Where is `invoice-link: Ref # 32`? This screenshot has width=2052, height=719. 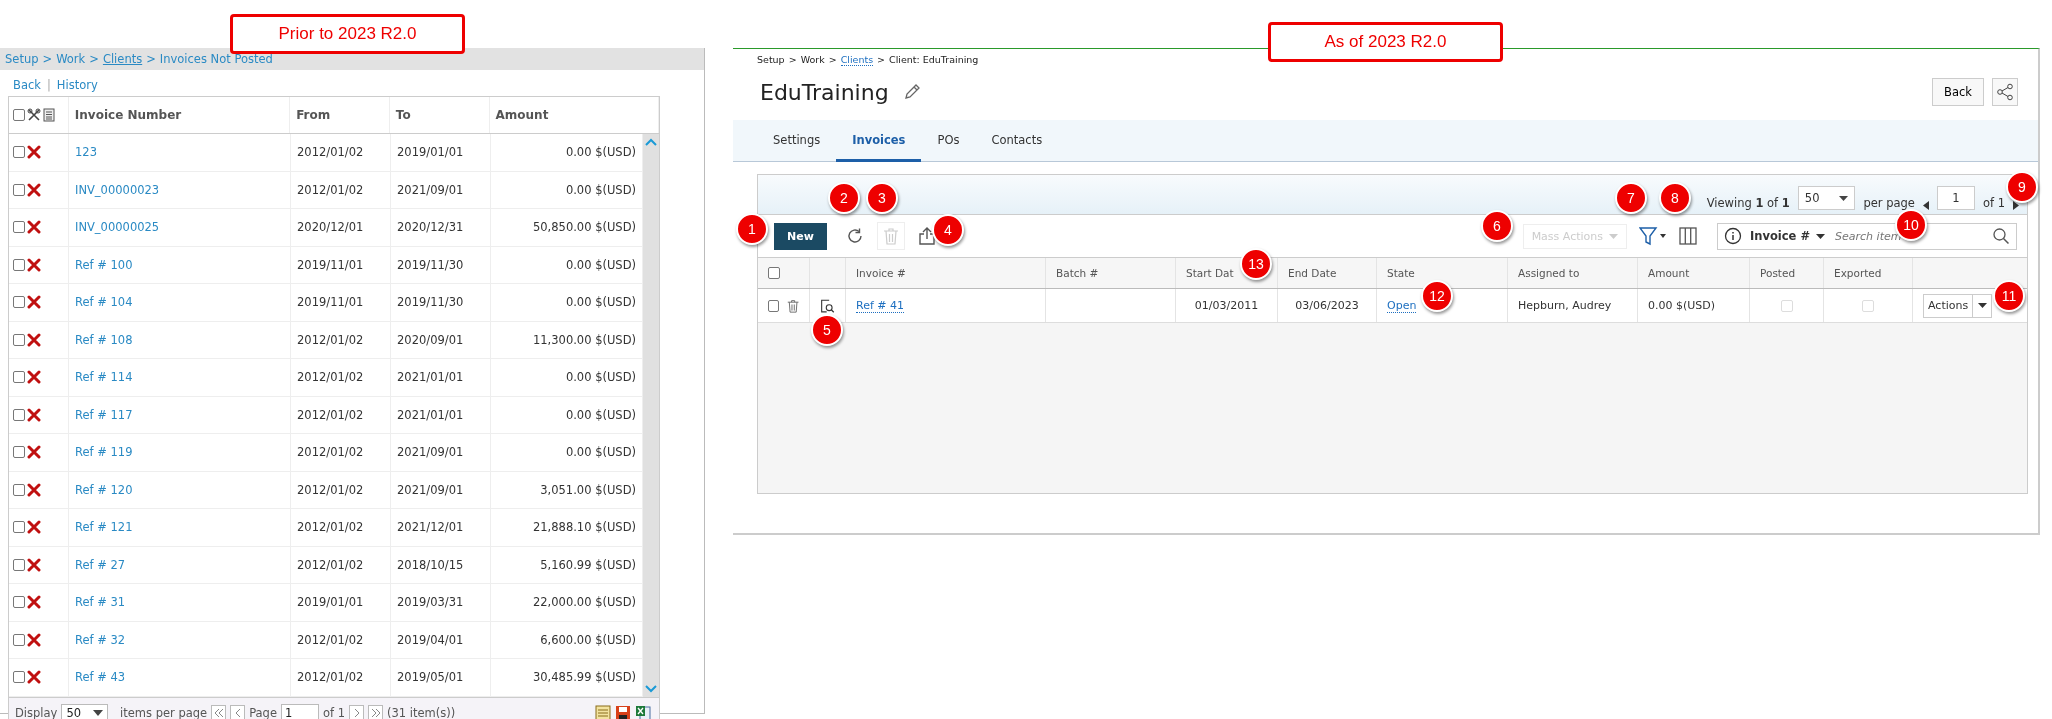
invoice-link: Ref # 32 is located at coordinates (100, 639).